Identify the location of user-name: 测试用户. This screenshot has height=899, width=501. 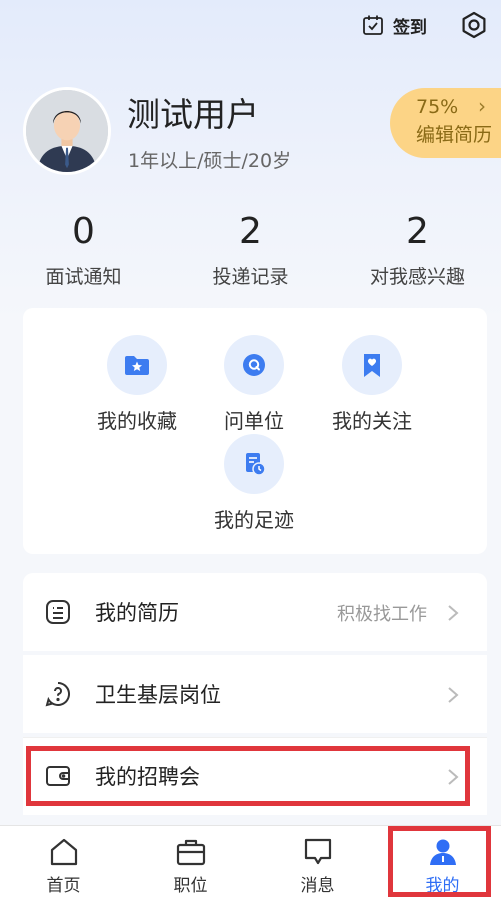
(193, 114).